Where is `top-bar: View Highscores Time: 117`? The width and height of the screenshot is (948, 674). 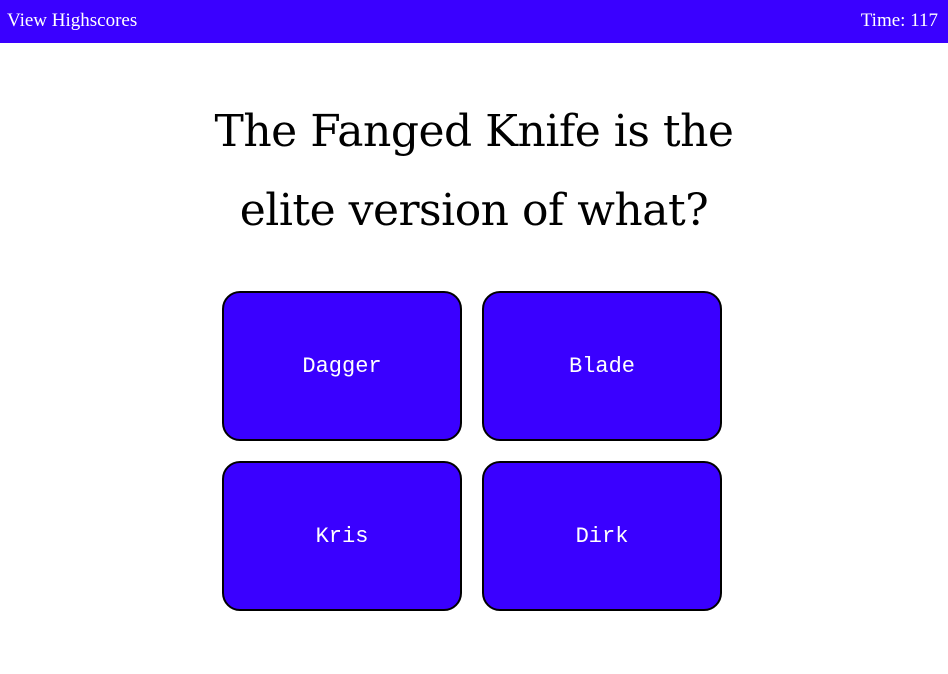
top-bar: View Highscores Time: 117 is located at coordinates (474, 21).